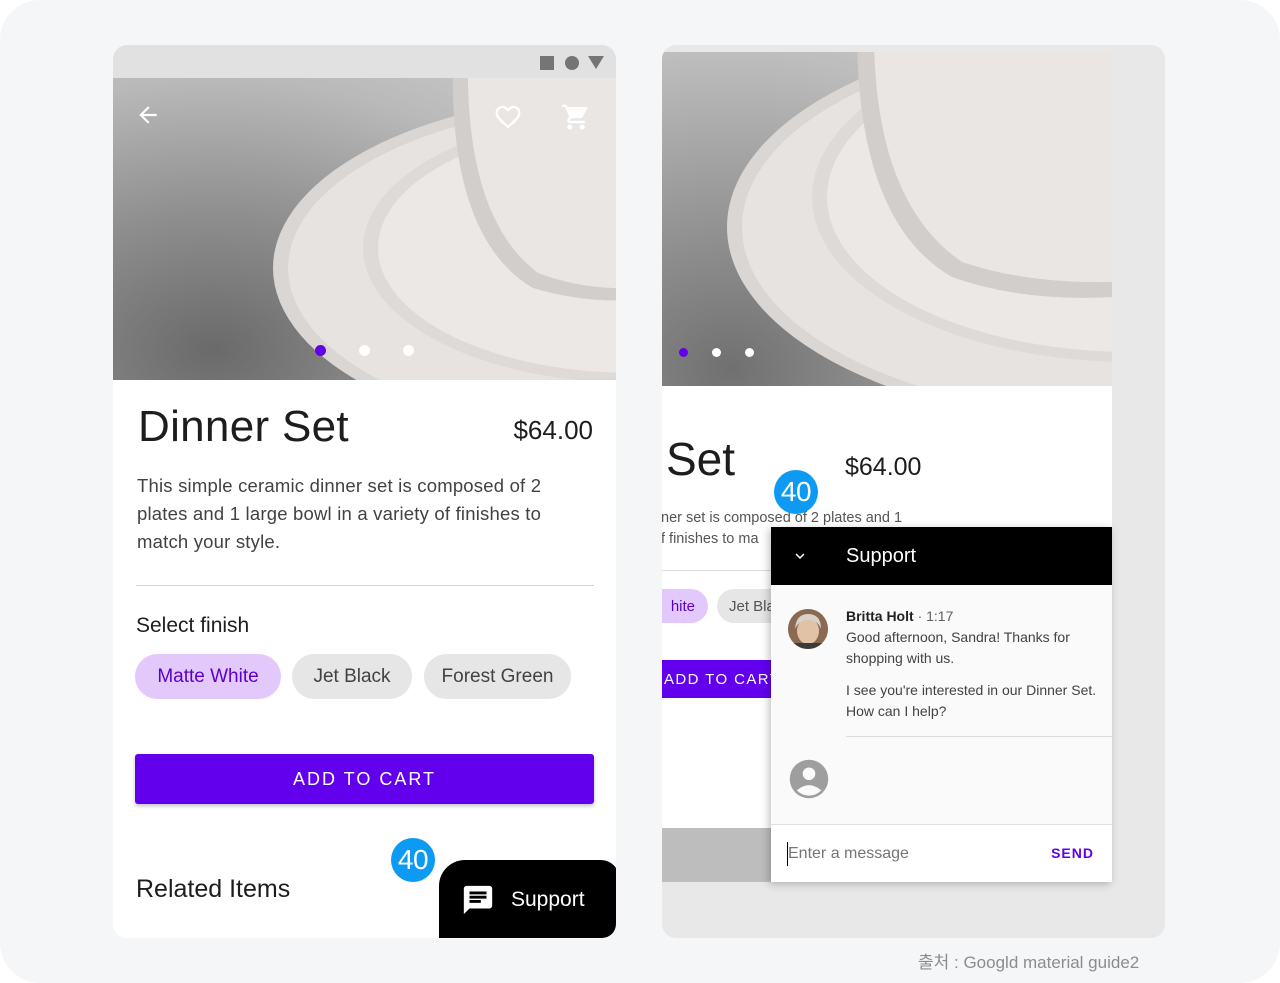  I want to click on avatar, so click(808, 629).